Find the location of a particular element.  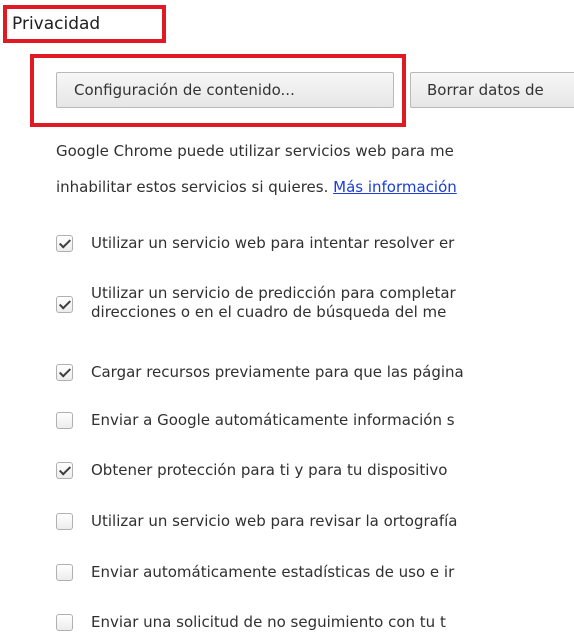

checkbox-usage-statistics is located at coordinates (64, 572).